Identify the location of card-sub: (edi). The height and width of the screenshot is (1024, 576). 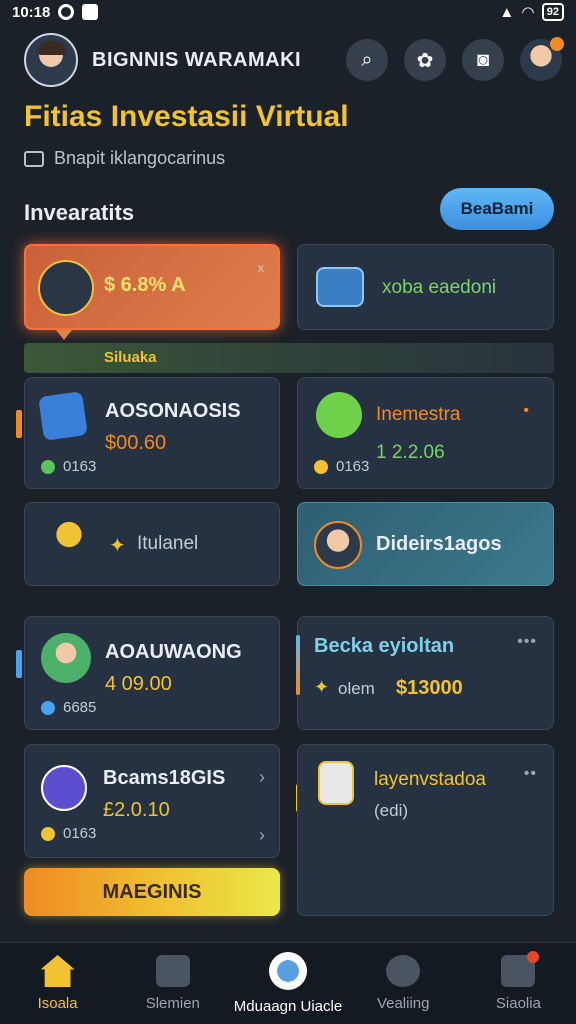
(391, 810).